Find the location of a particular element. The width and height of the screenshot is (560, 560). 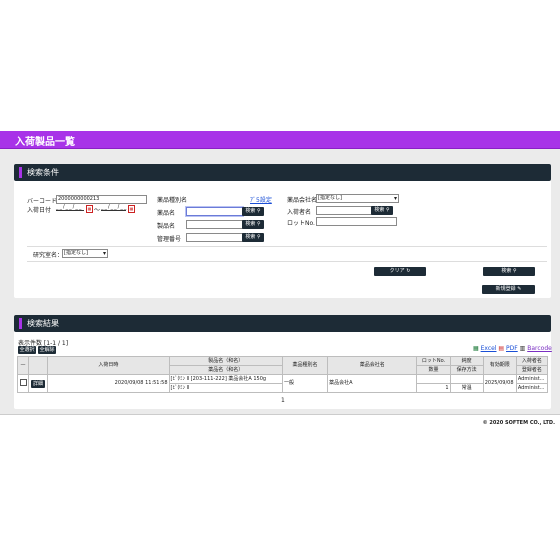

receiver-label: 入荷者名 is located at coordinates (299, 212).